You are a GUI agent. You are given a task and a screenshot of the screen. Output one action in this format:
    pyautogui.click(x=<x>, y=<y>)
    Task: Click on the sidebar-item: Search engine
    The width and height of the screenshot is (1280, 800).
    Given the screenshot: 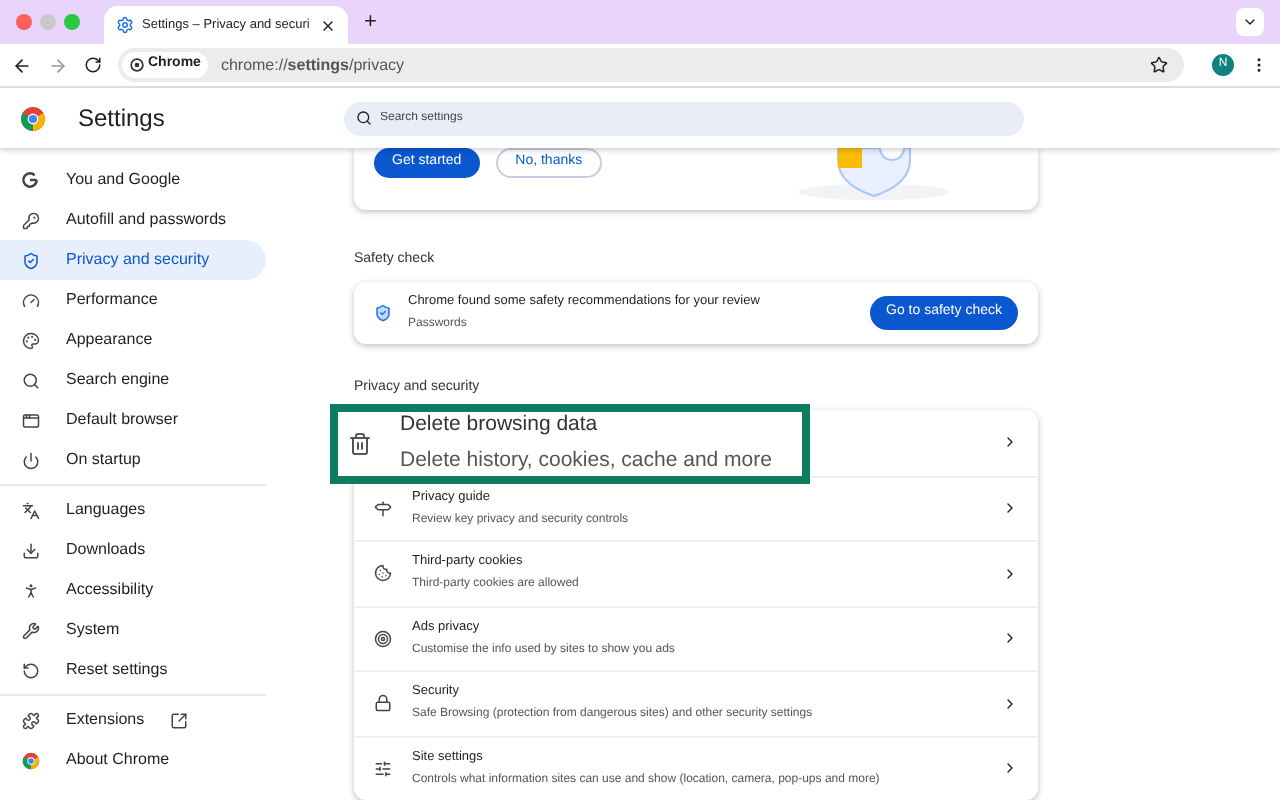 What is the action you would take?
    pyautogui.click(x=133, y=380)
    